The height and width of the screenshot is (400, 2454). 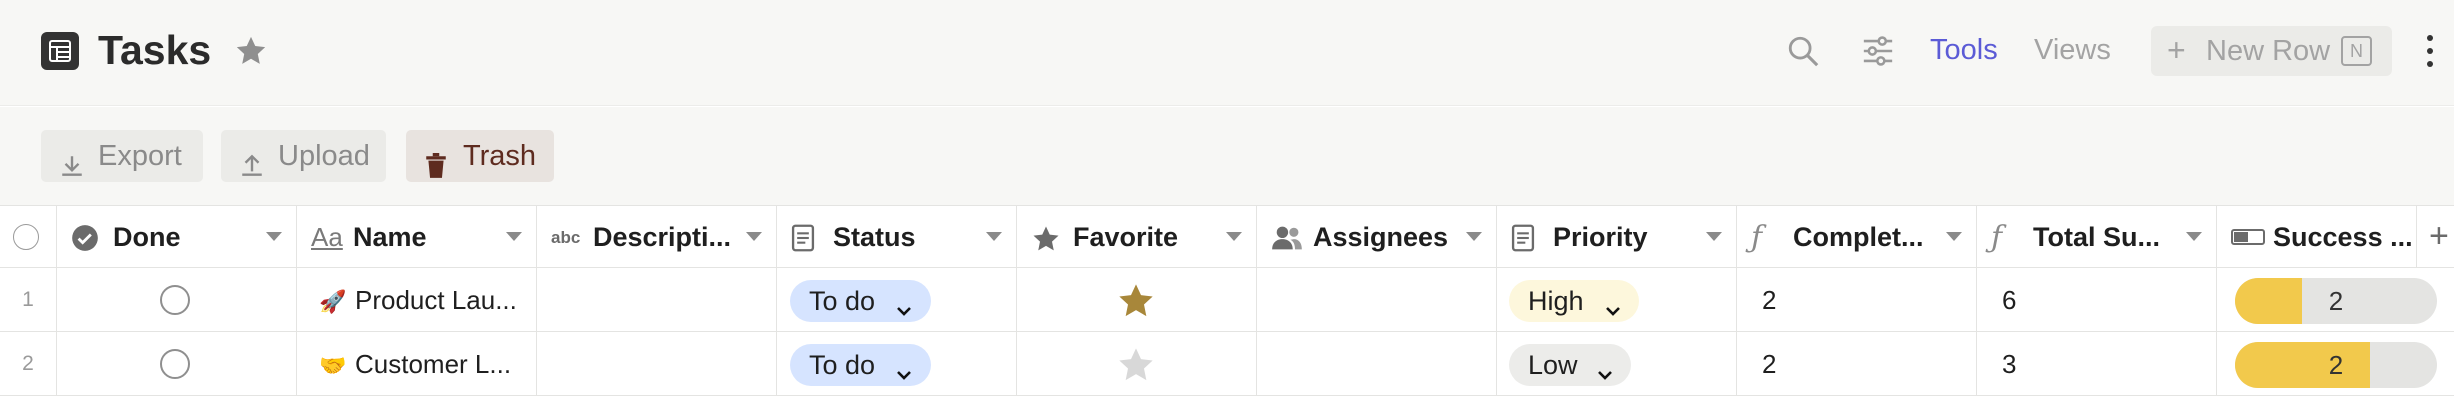 I want to click on column-header-priority: Priority, so click(x=1617, y=236).